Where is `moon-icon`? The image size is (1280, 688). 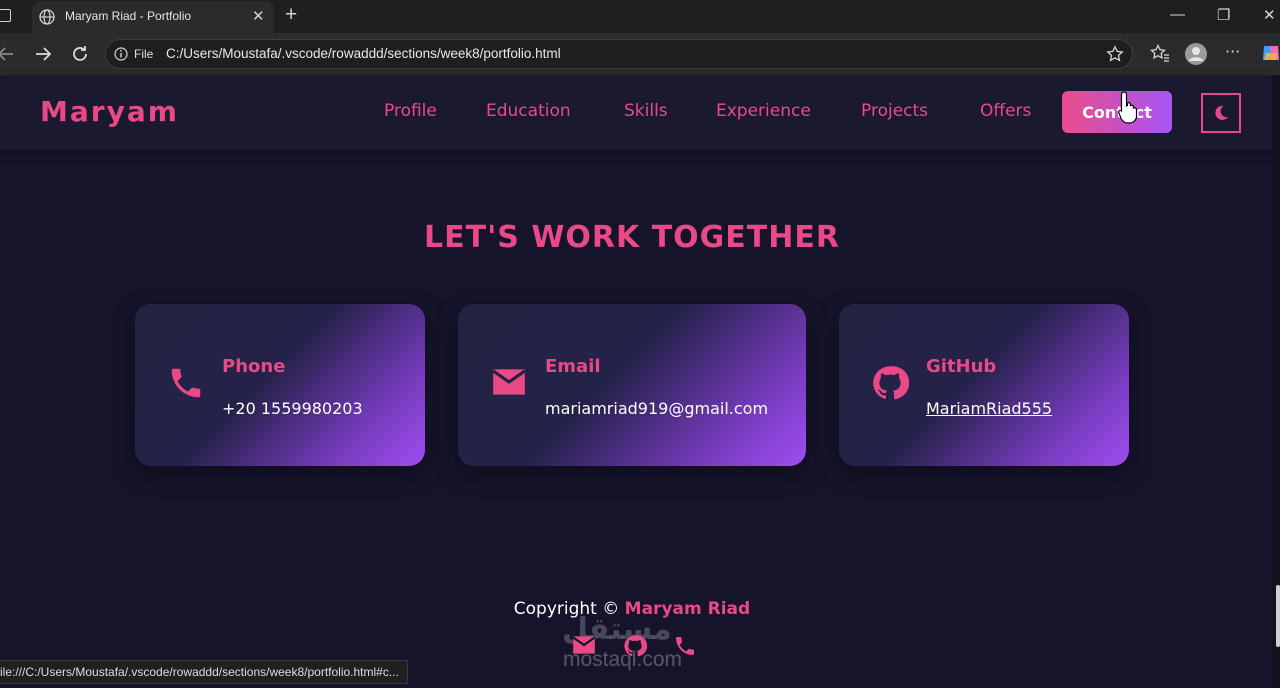
moon-icon is located at coordinates (1221, 112).